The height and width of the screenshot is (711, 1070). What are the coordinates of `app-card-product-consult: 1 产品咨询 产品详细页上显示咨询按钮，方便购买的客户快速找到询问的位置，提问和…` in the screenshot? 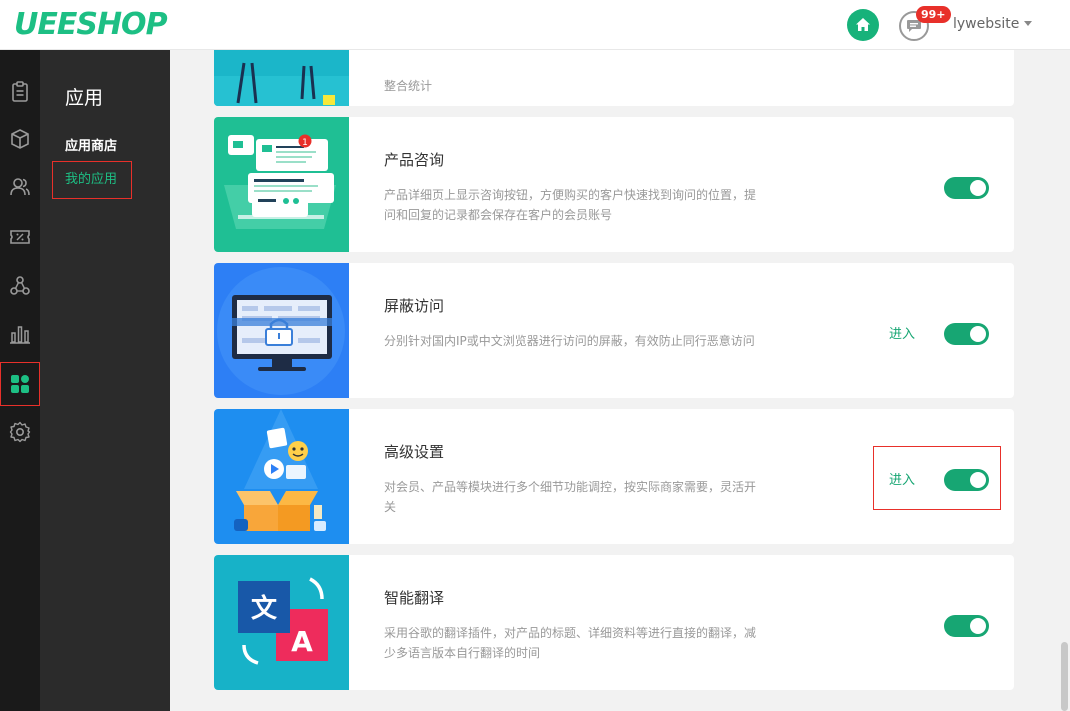 It's located at (614, 184).